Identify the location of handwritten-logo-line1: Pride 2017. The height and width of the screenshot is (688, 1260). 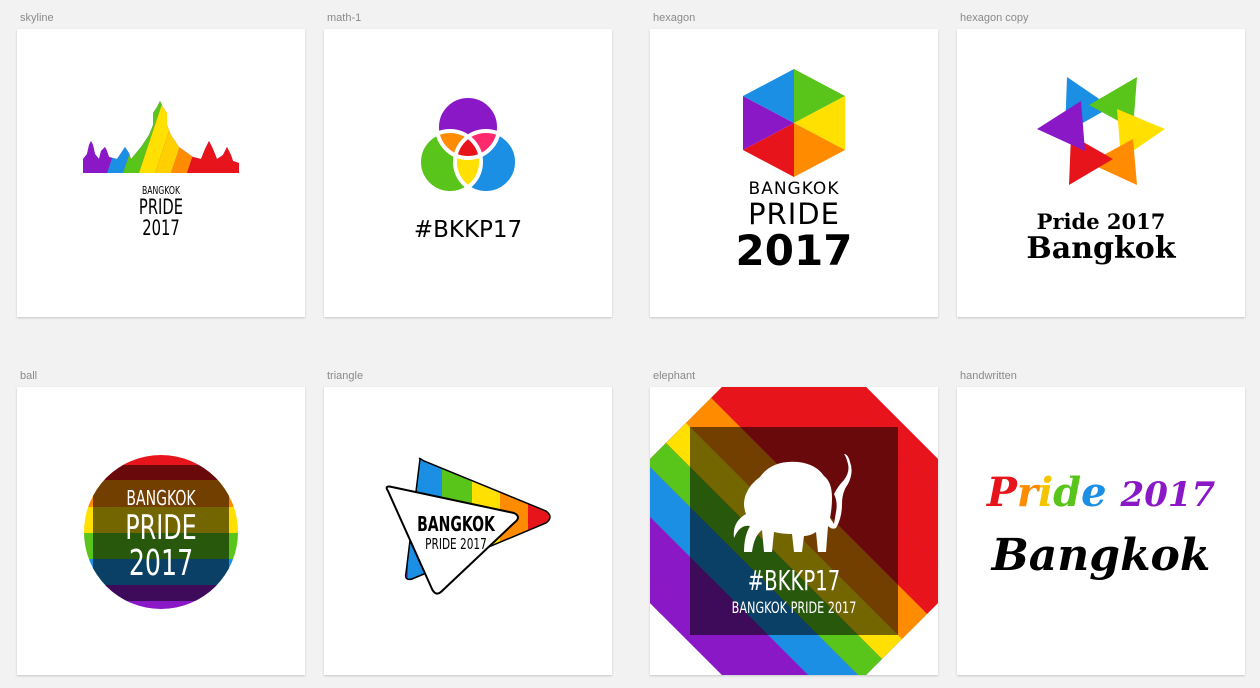
(1101, 492).